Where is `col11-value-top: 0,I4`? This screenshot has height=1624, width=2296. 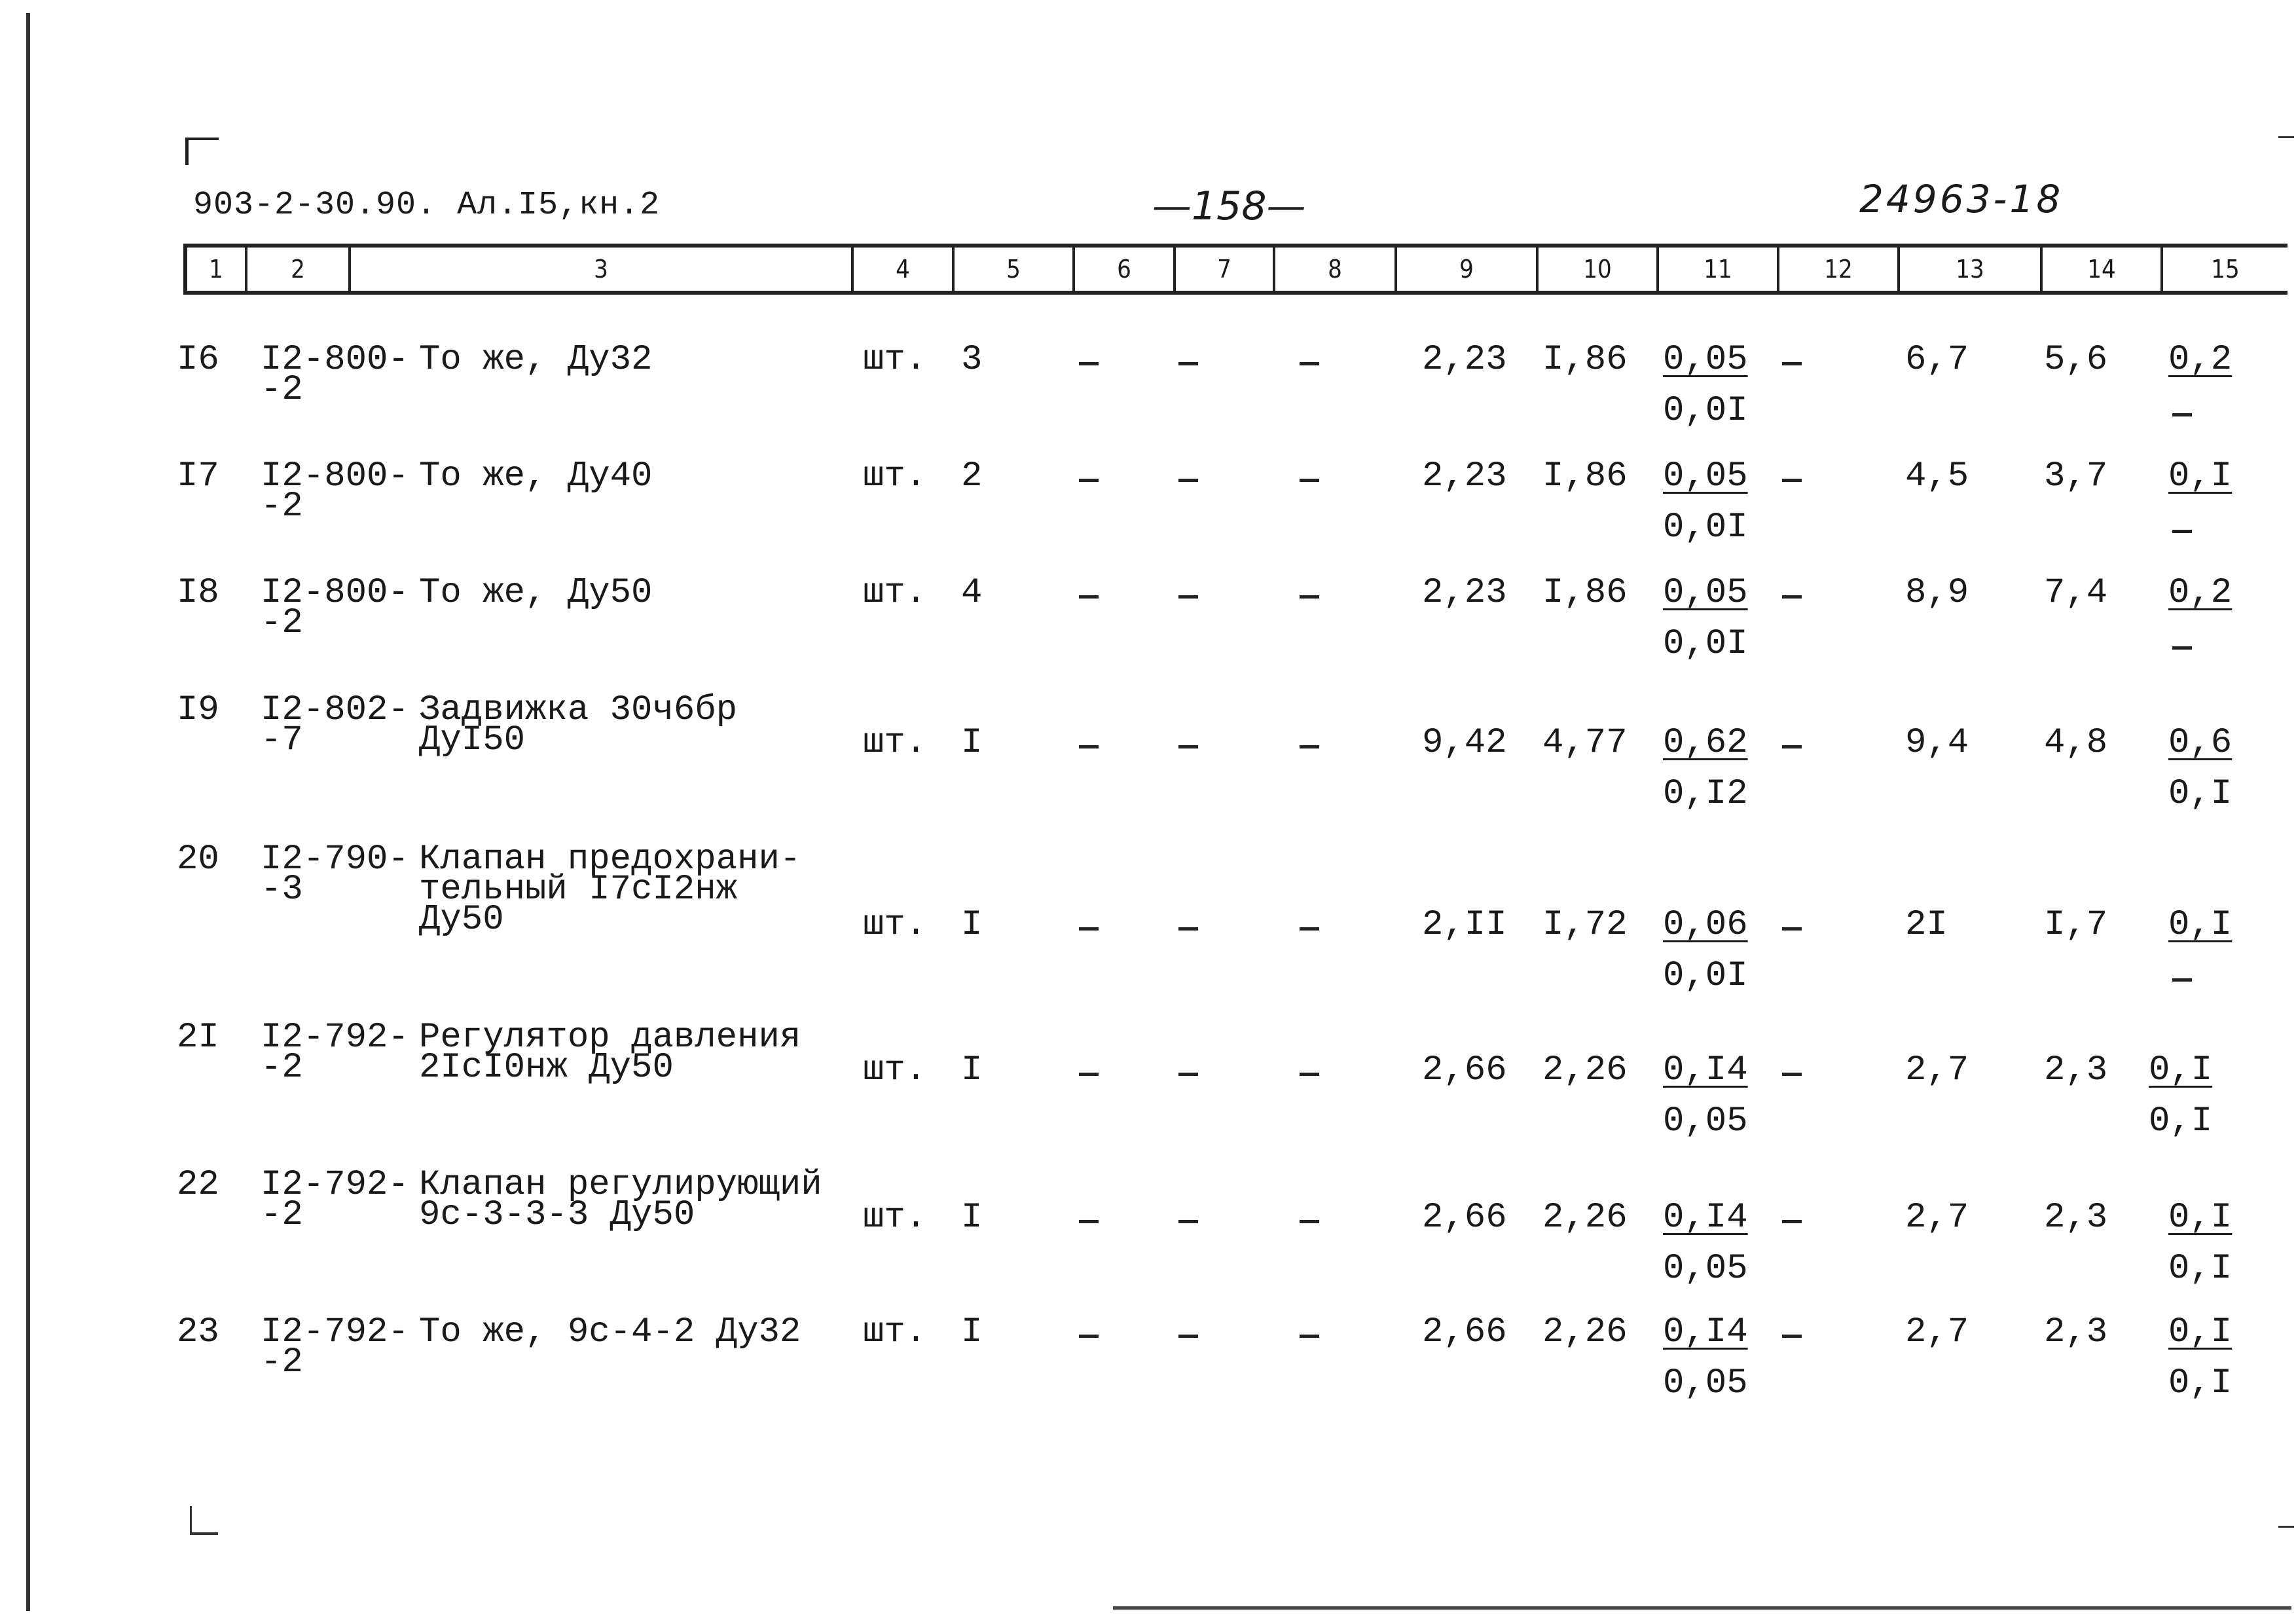 col11-value-top: 0,I4 is located at coordinates (1705, 1218).